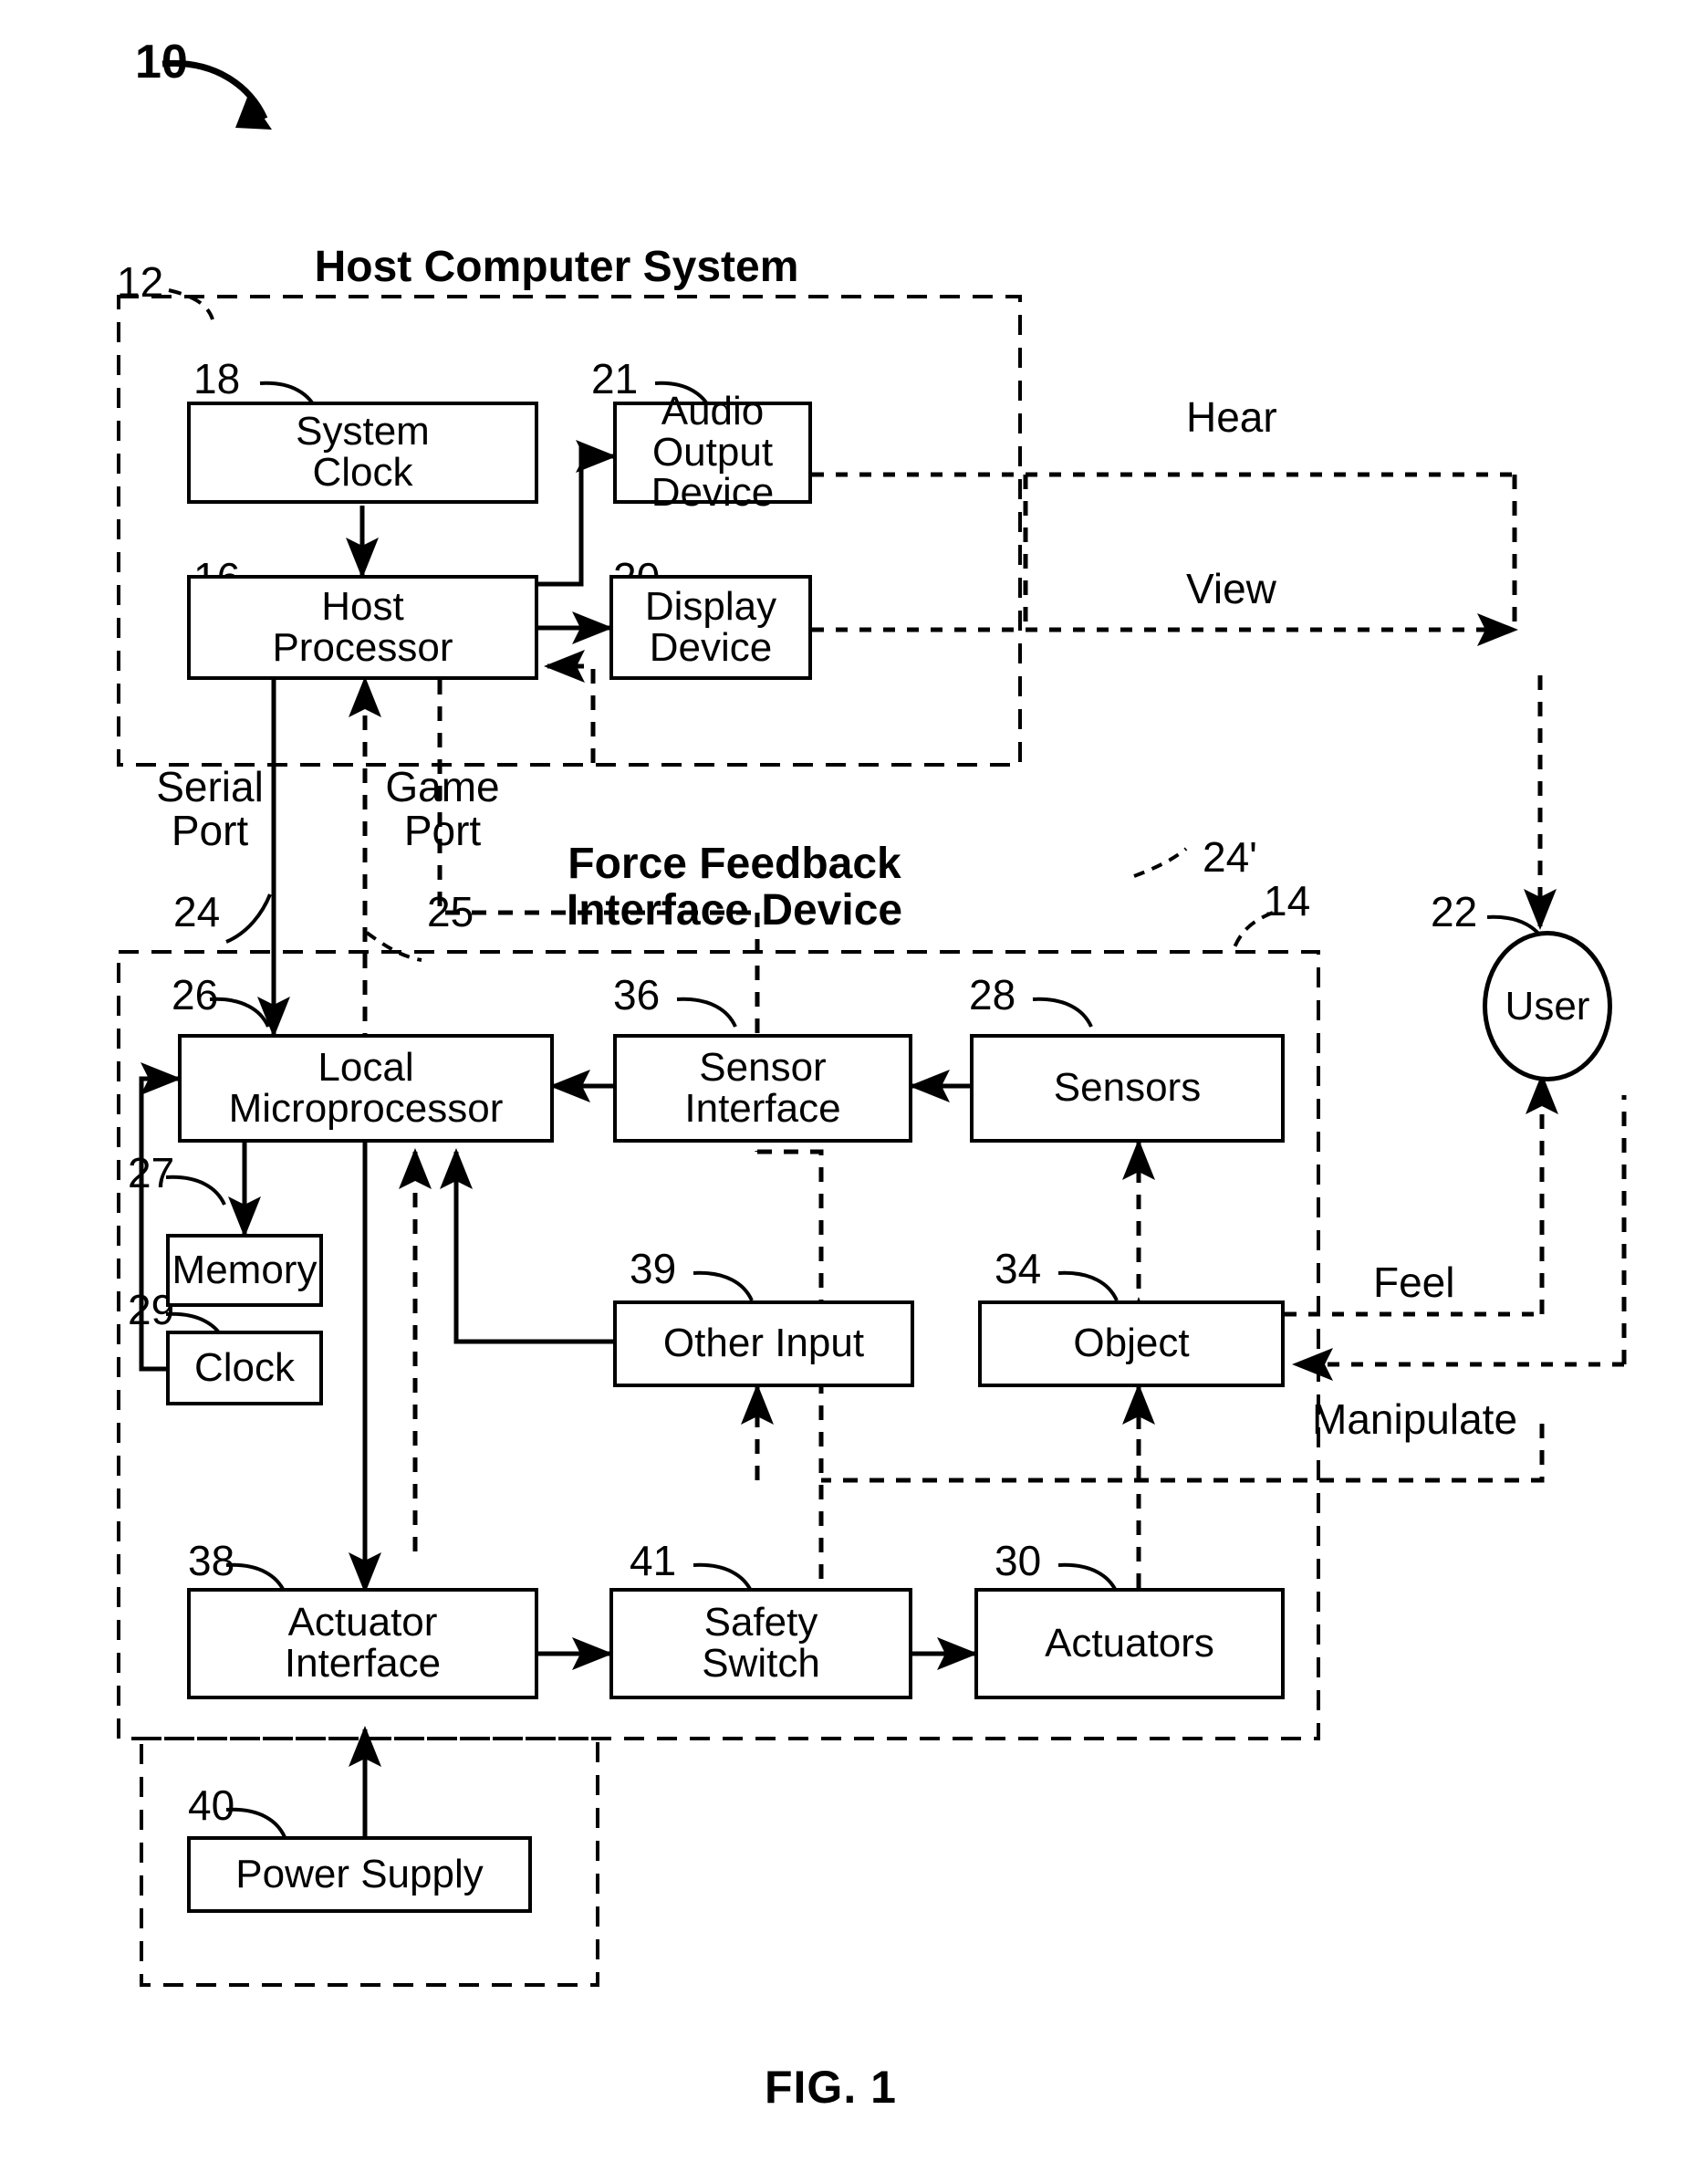 The image size is (1708, 2162). What do you see at coordinates (654, 1560) in the screenshot?
I see `ref-41: 41` at bounding box center [654, 1560].